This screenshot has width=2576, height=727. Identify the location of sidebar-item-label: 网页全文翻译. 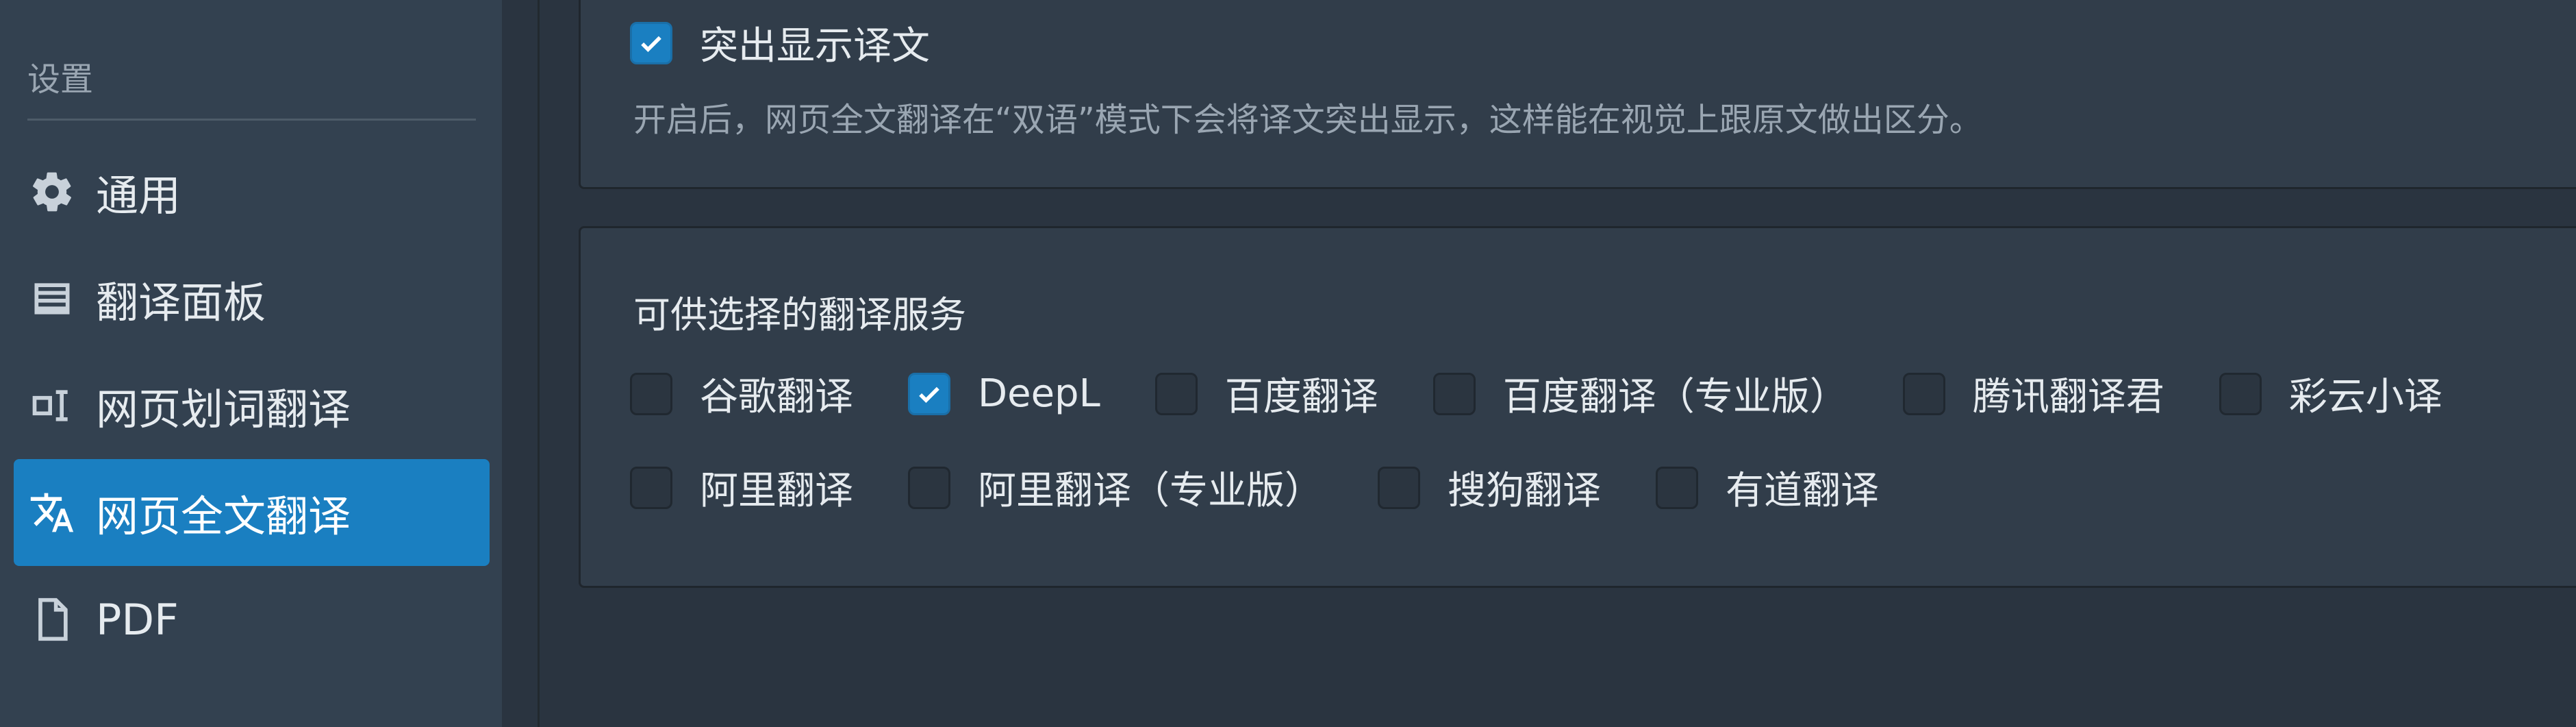
(224, 516).